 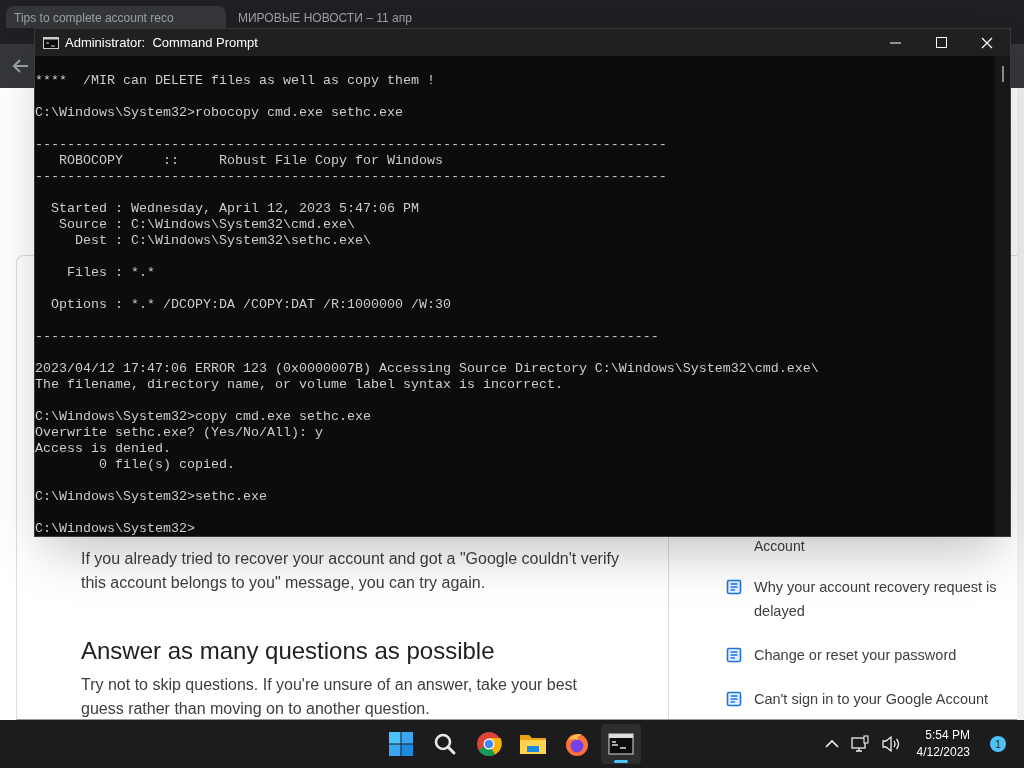 What do you see at coordinates (94, 18) in the screenshot?
I see `tab-title: Tips to complete account reco` at bounding box center [94, 18].